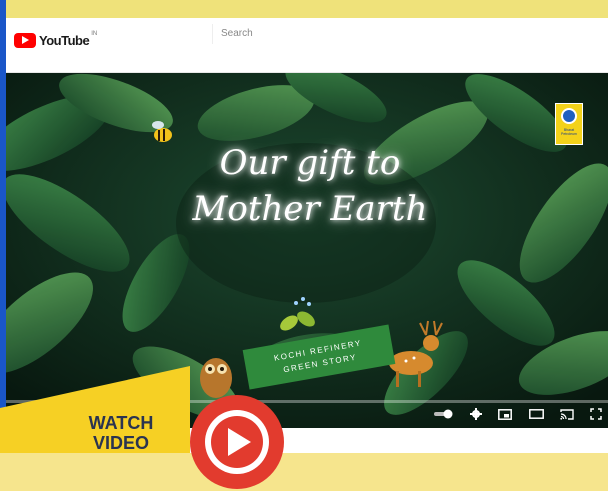  What do you see at coordinates (567, 414) in the screenshot?
I see `cast-icon` at bounding box center [567, 414].